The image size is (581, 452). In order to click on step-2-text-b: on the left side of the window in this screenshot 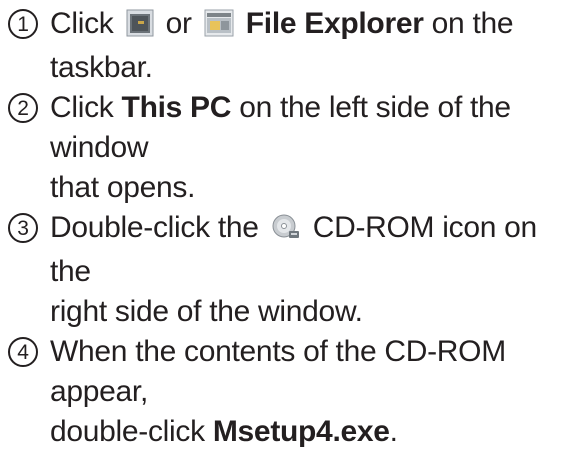, I will do `click(280, 127)`.